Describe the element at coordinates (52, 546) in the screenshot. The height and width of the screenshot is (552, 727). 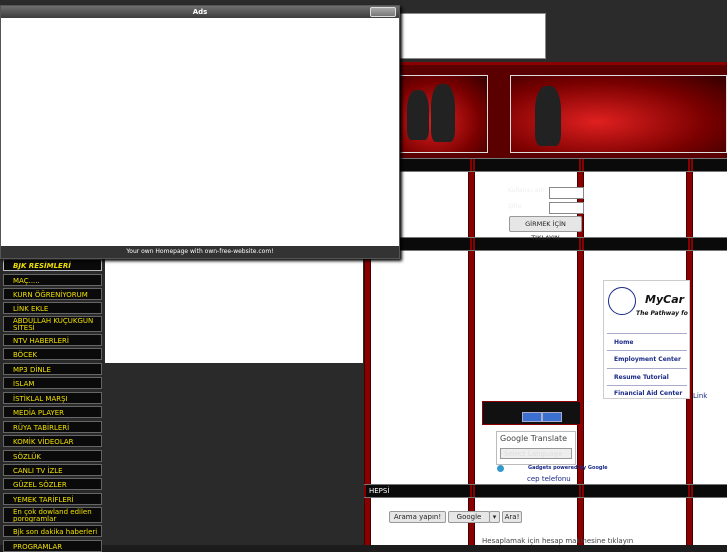
I see `menu-item: PROGRAMLAR` at that location.